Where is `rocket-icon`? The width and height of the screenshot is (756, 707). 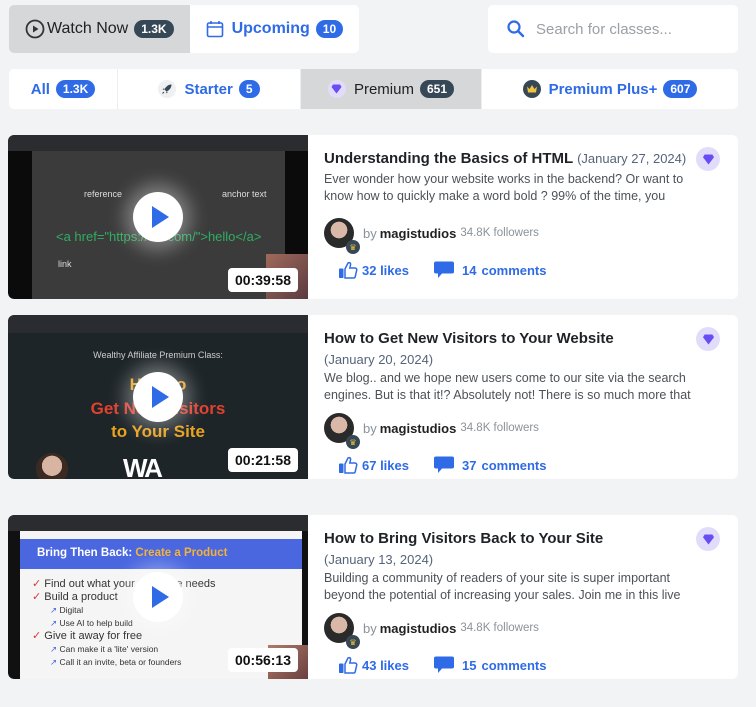
rocket-icon is located at coordinates (167, 89).